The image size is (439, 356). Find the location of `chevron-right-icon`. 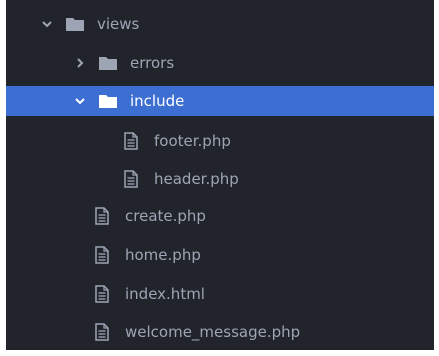

chevron-right-icon is located at coordinates (80, 63).